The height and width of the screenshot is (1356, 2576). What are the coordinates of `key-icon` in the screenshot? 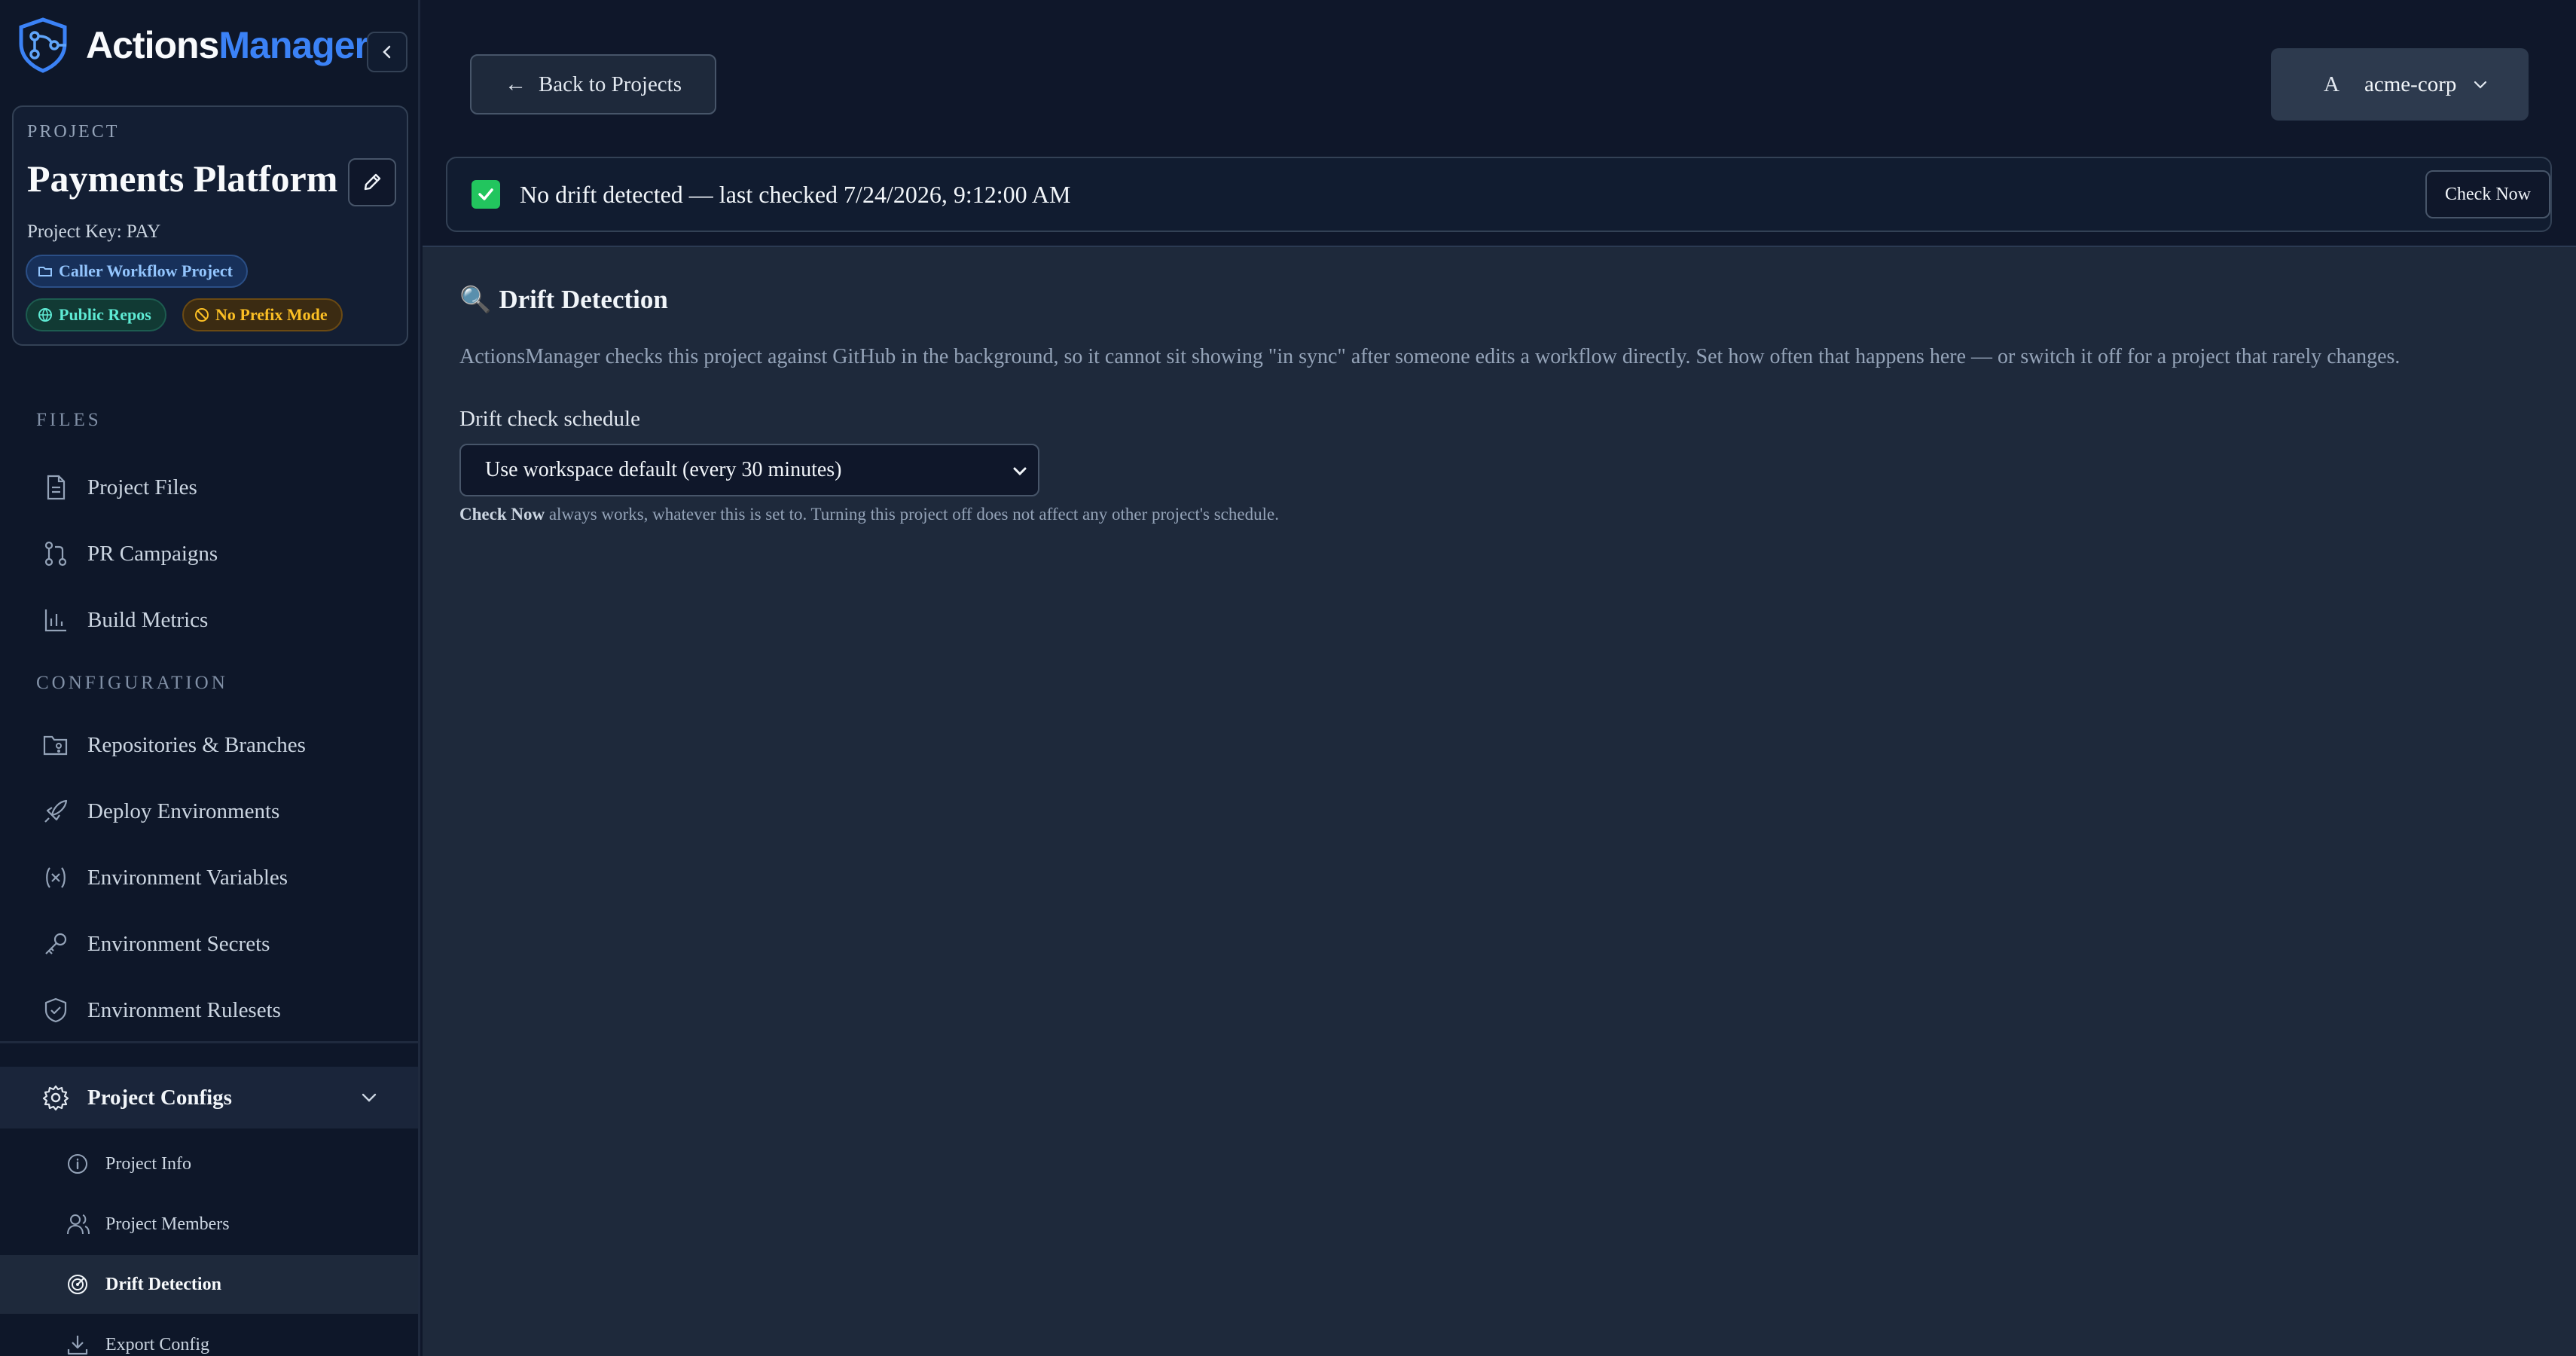 It's located at (56, 943).